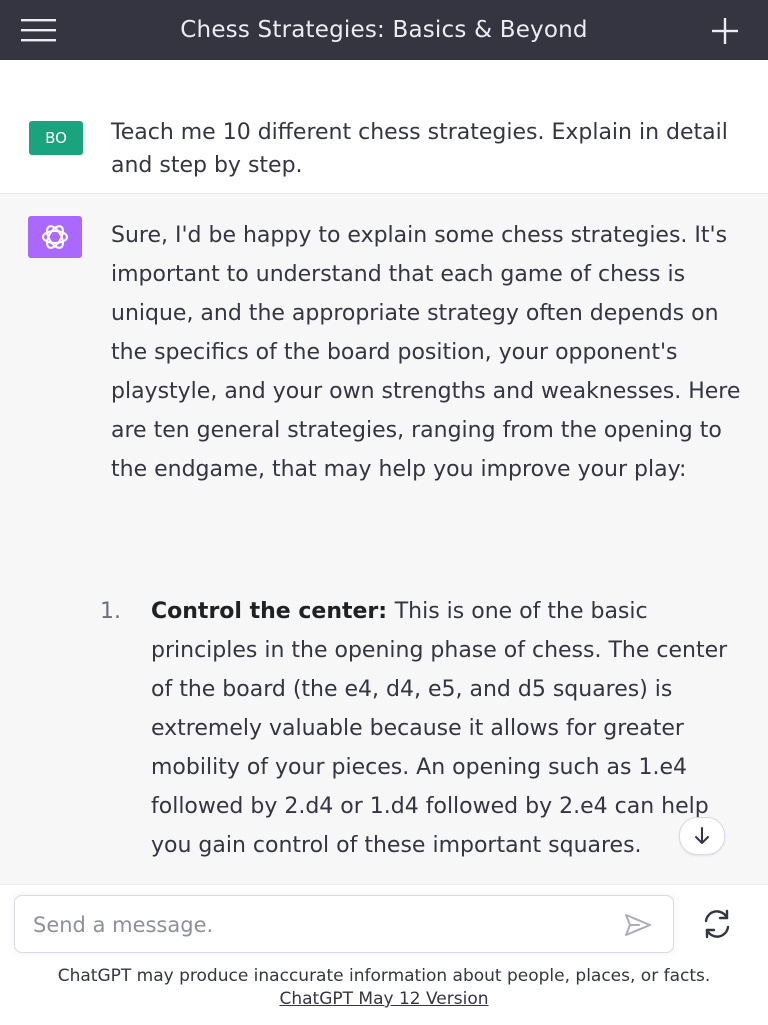 The image size is (768, 1025). What do you see at coordinates (313, 925) in the screenshot?
I see `message-input` at bounding box center [313, 925].